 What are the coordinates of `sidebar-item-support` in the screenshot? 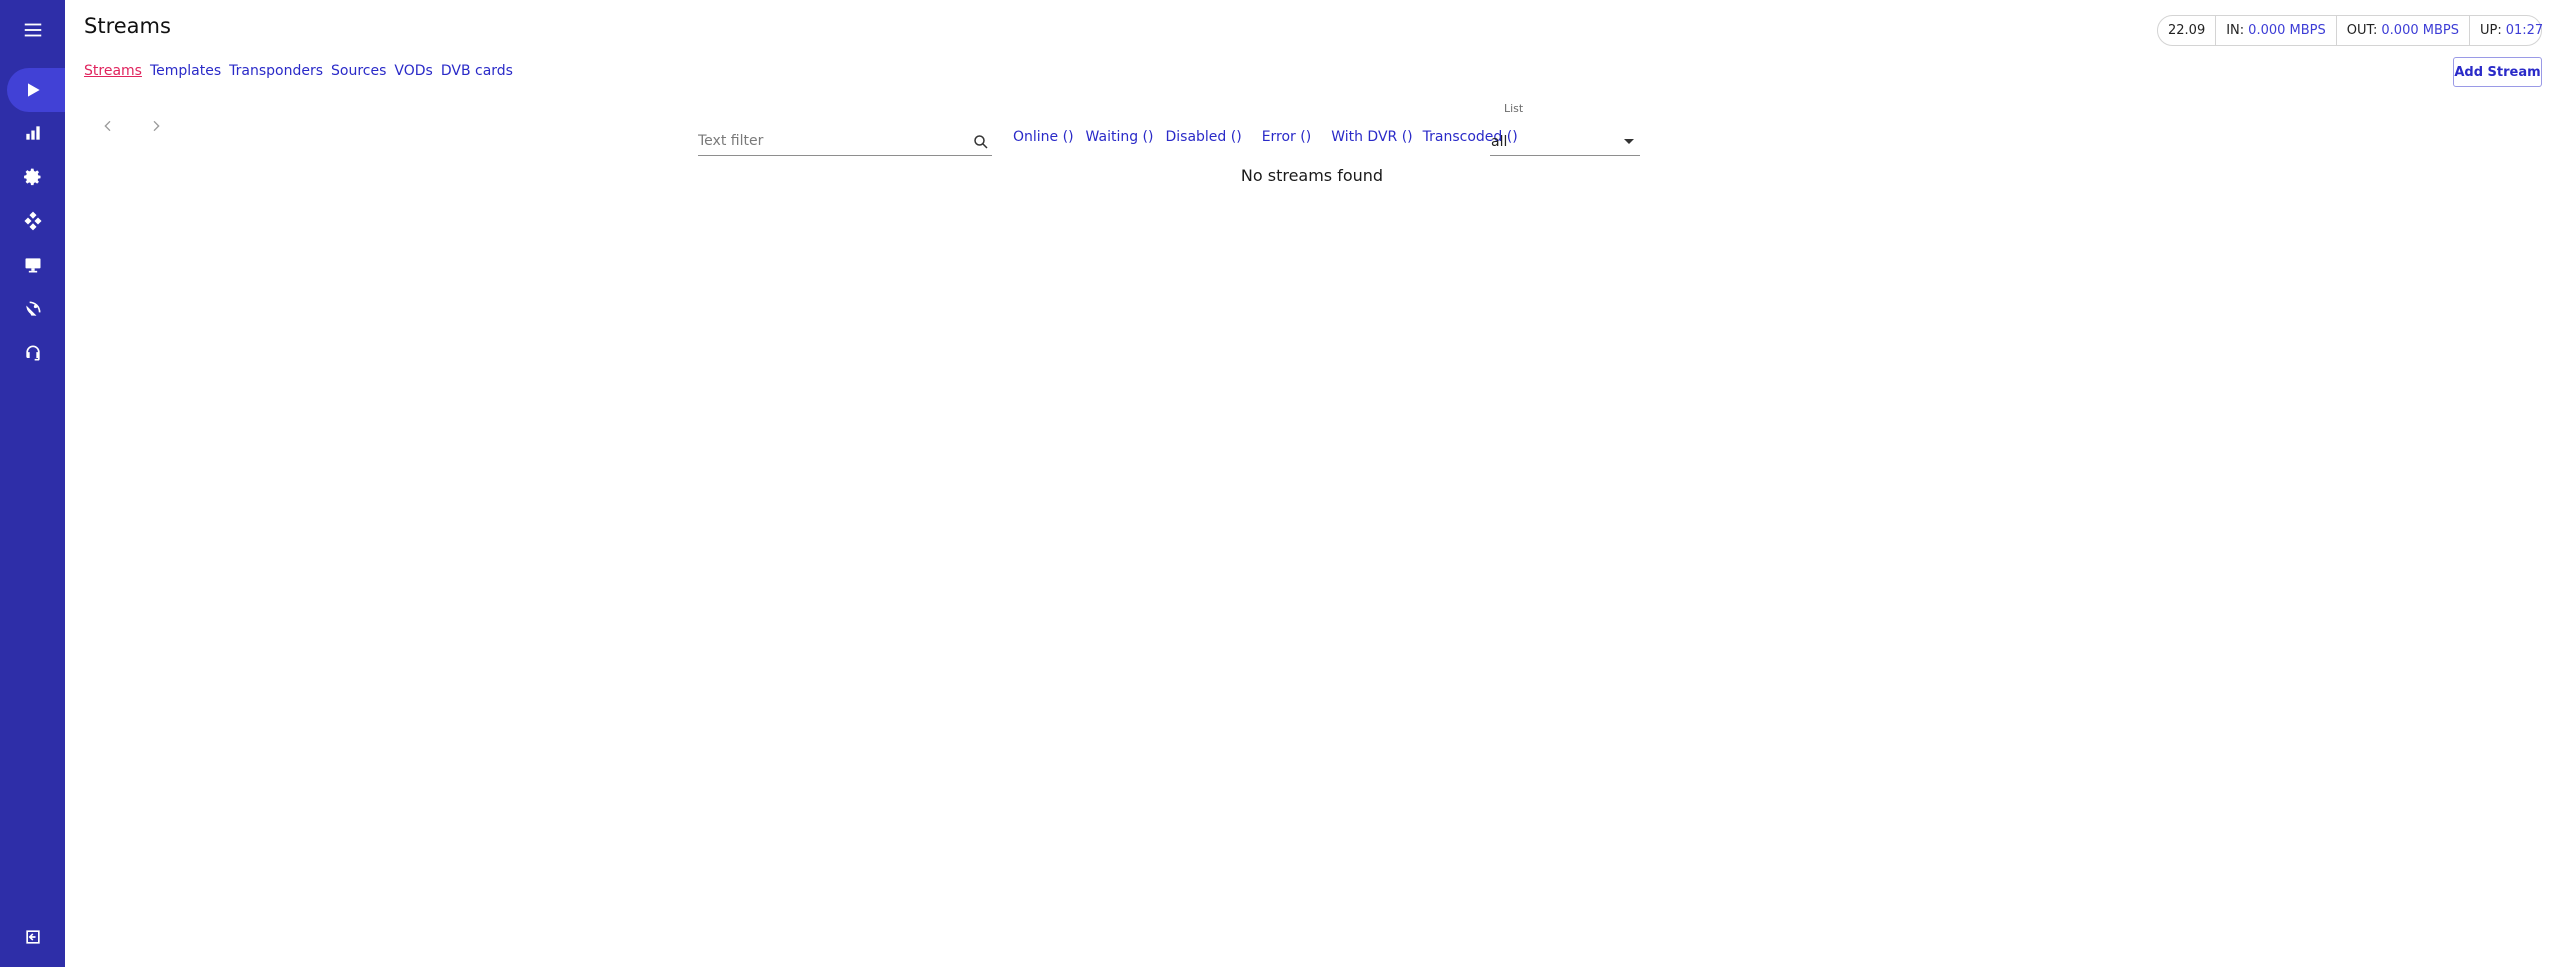 It's located at (32, 353).